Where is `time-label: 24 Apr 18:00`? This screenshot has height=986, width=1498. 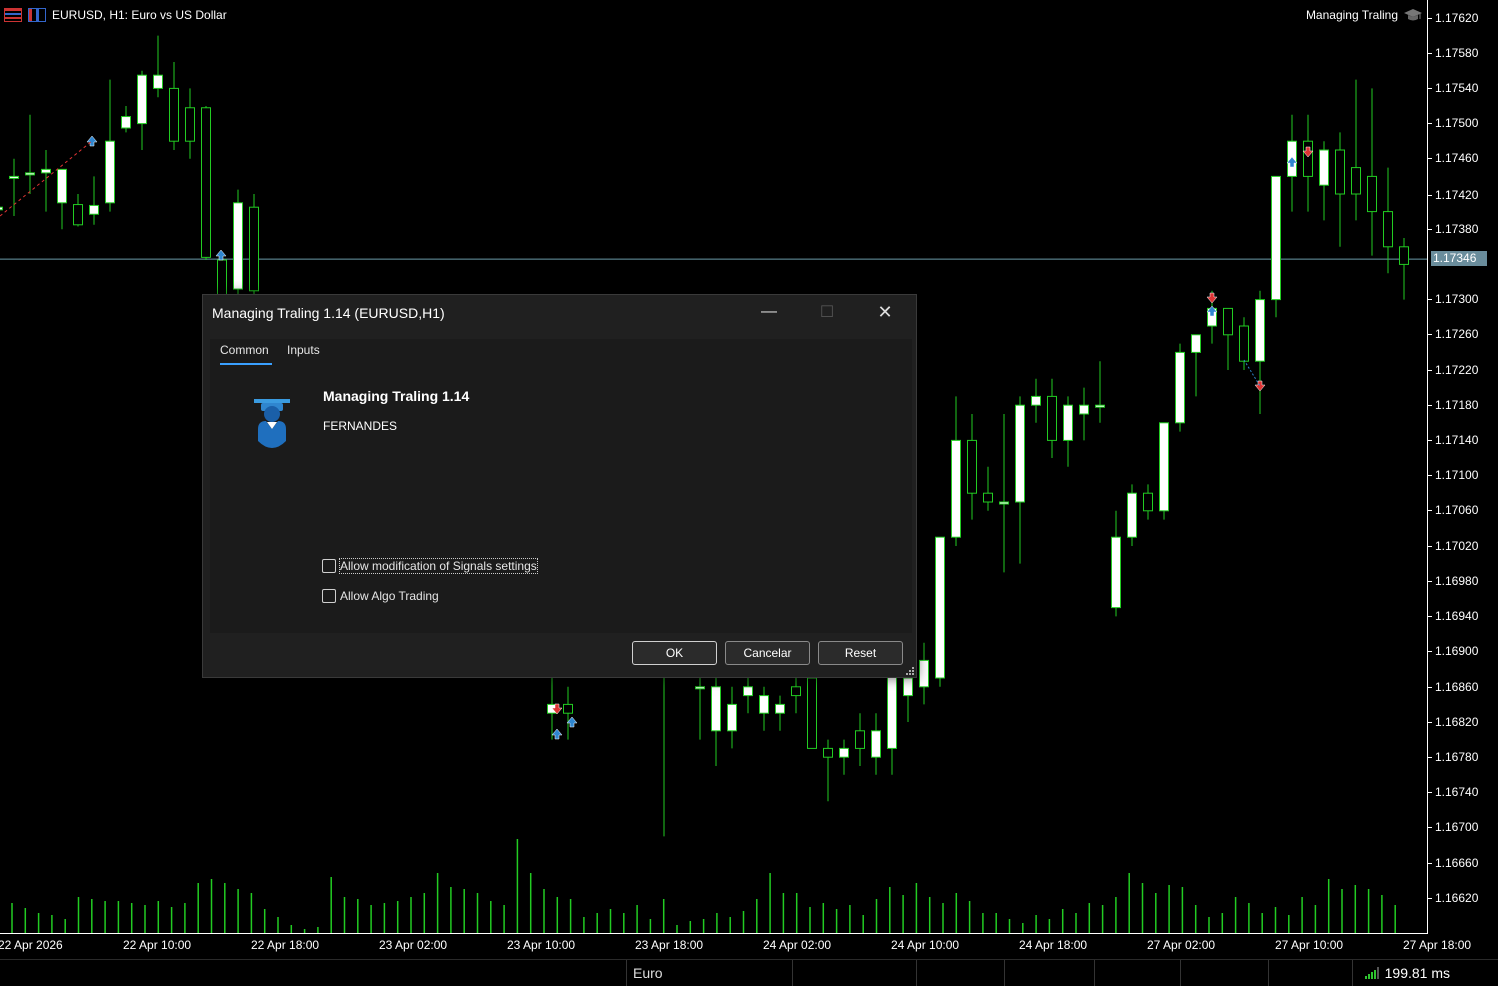
time-label: 24 Apr 18:00 is located at coordinates (1053, 945).